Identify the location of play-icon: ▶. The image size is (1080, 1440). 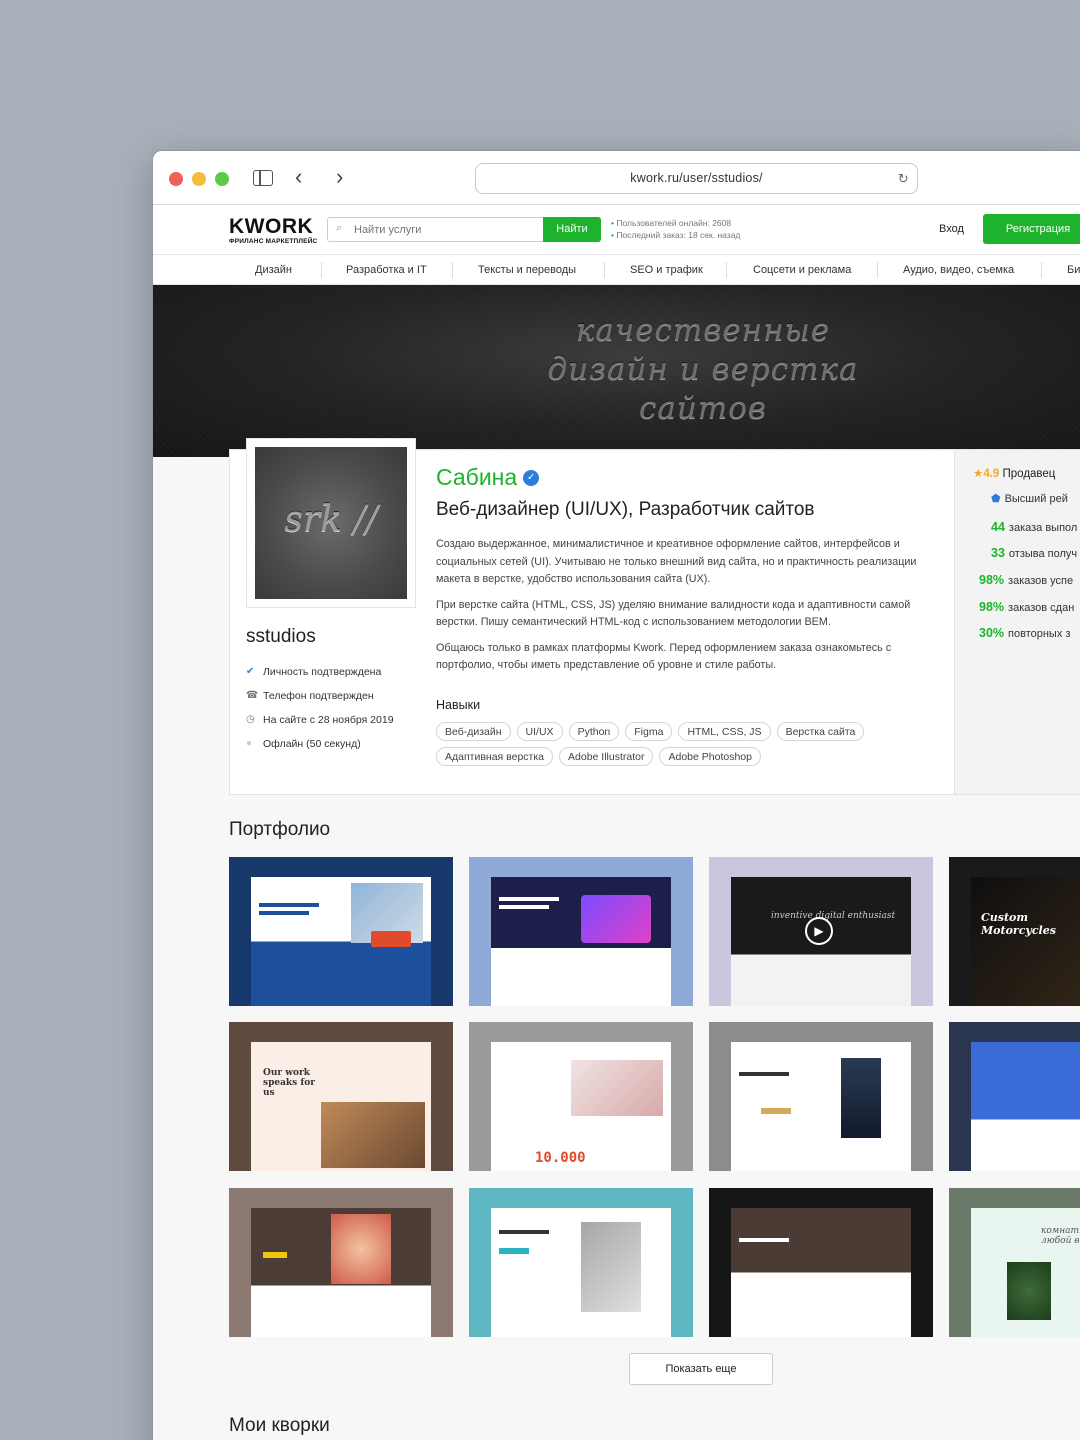
(819, 931).